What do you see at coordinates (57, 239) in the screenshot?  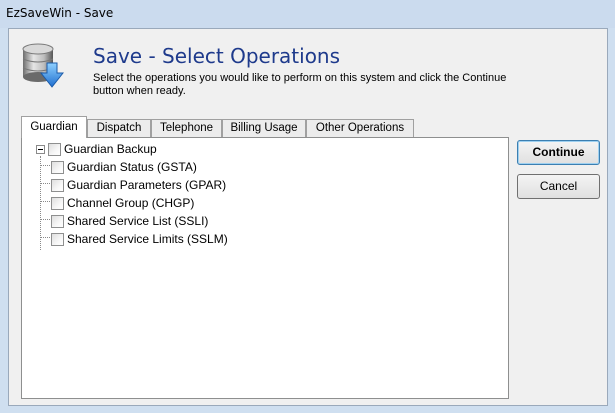 I see `sslm-checkbox` at bounding box center [57, 239].